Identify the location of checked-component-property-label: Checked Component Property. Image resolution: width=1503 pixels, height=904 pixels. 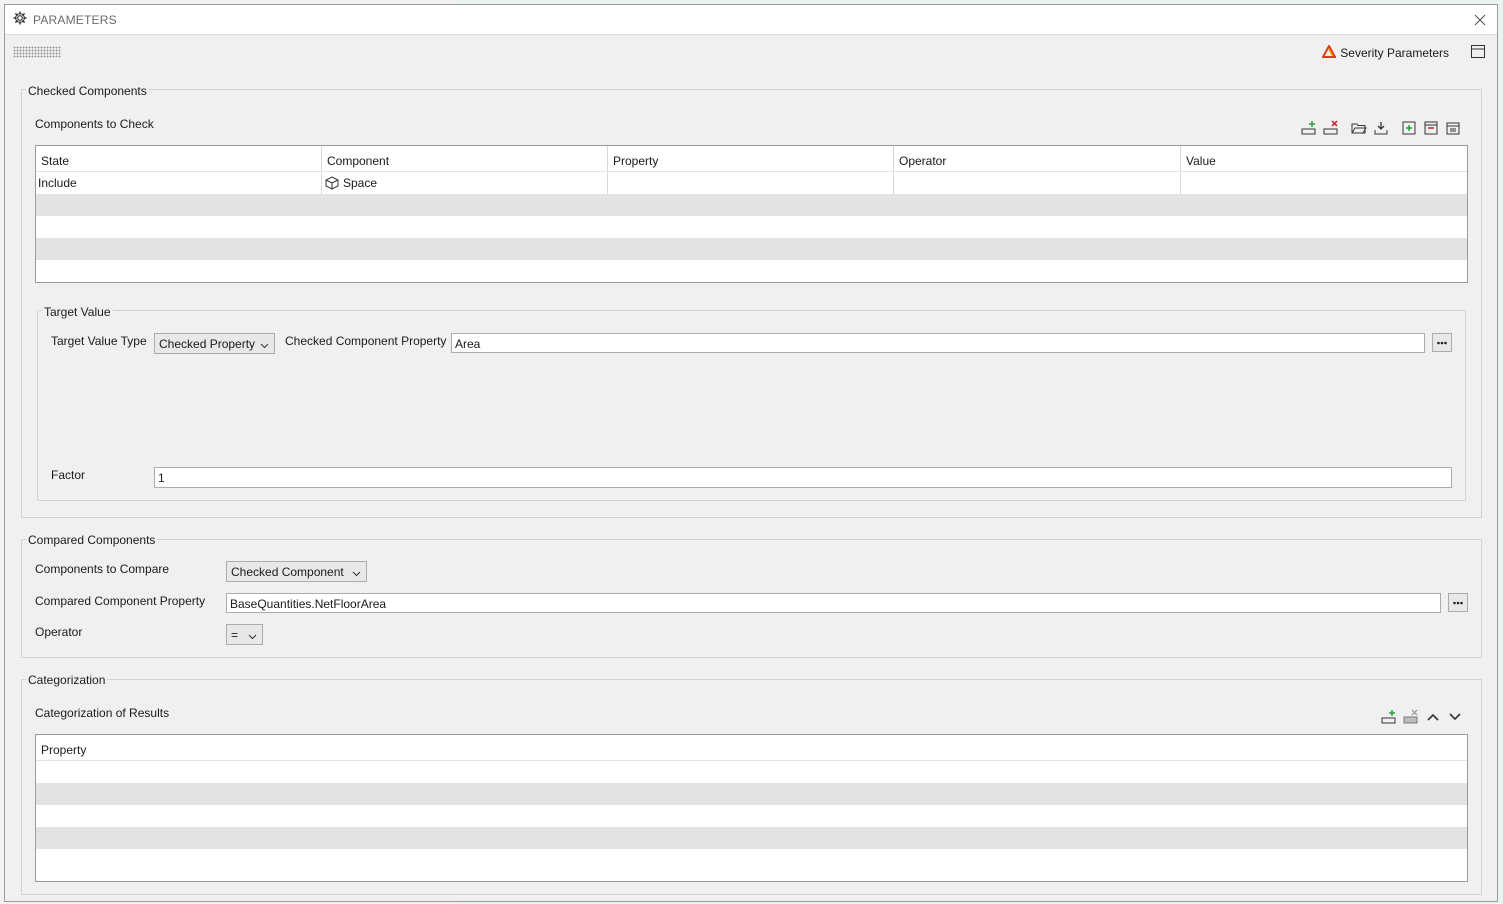
(366, 341).